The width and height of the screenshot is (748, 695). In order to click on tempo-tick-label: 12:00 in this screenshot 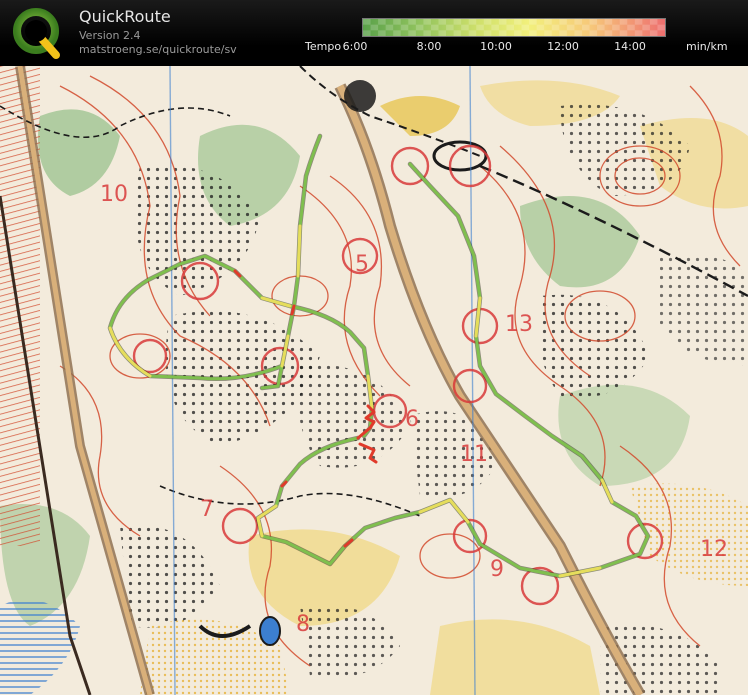, I will do `click(563, 46)`.